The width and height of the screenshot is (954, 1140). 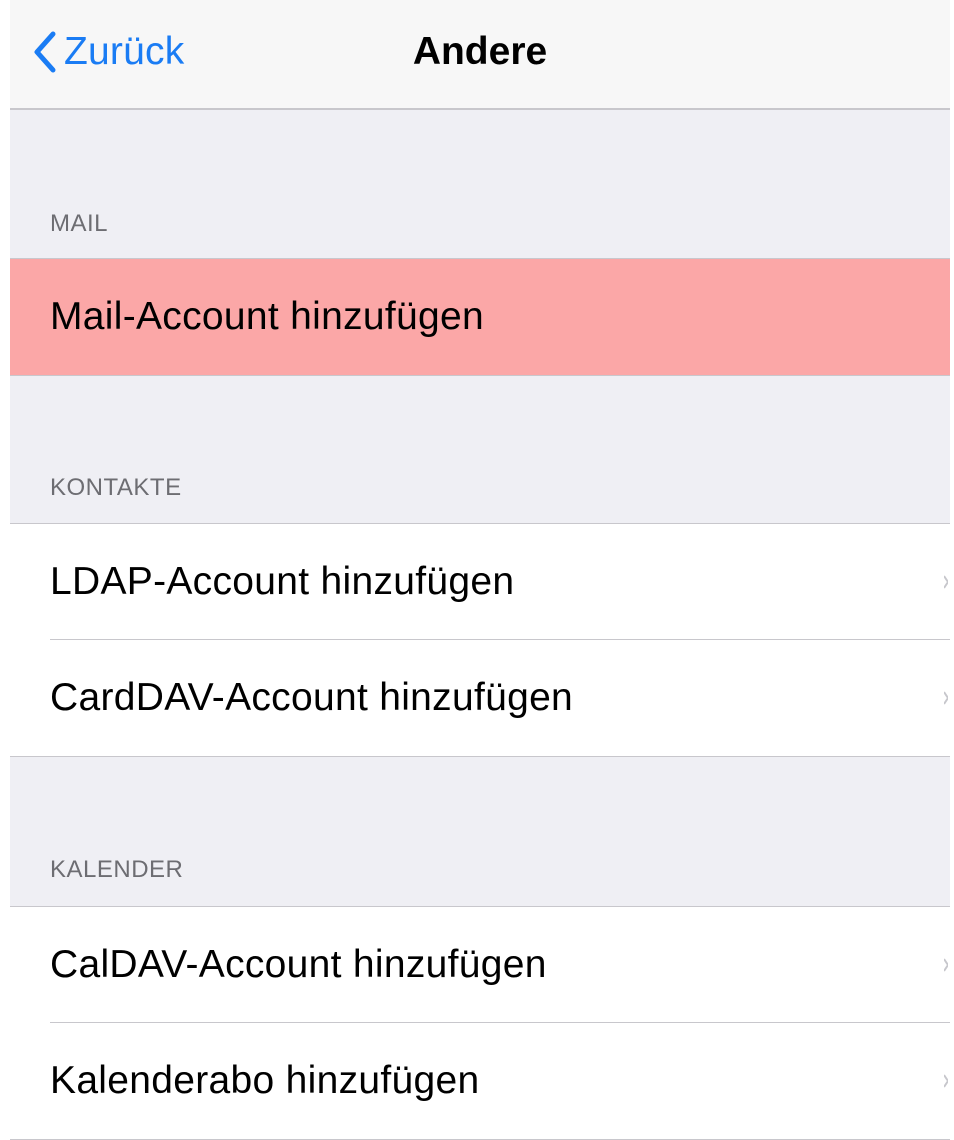 What do you see at coordinates (124, 51) in the screenshot?
I see `back-button-label: Zurück` at bounding box center [124, 51].